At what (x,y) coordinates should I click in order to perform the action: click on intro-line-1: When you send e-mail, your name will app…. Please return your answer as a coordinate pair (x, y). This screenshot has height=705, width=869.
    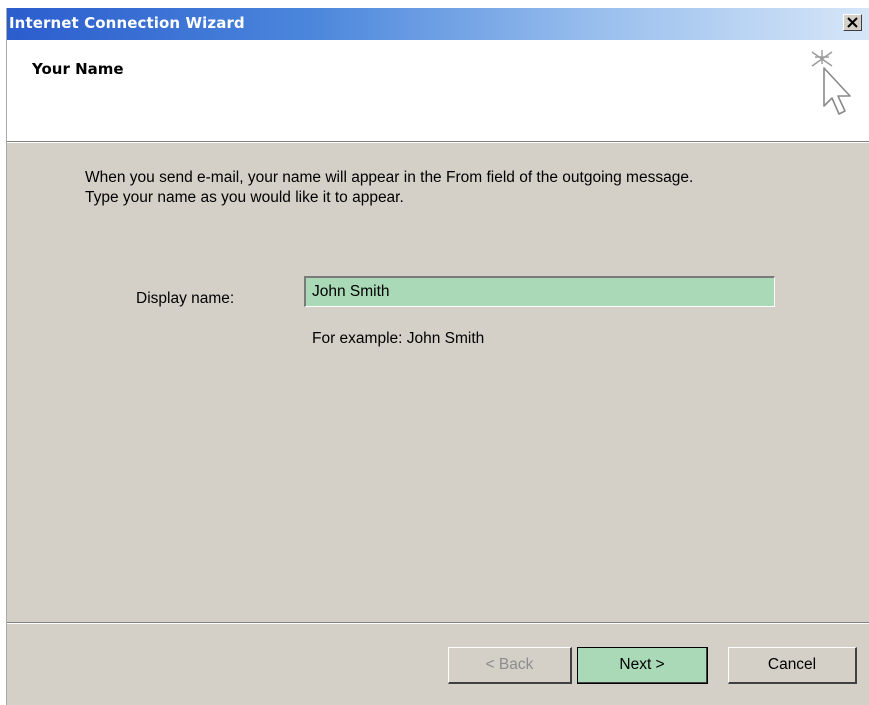
    Looking at the image, I should click on (389, 177).